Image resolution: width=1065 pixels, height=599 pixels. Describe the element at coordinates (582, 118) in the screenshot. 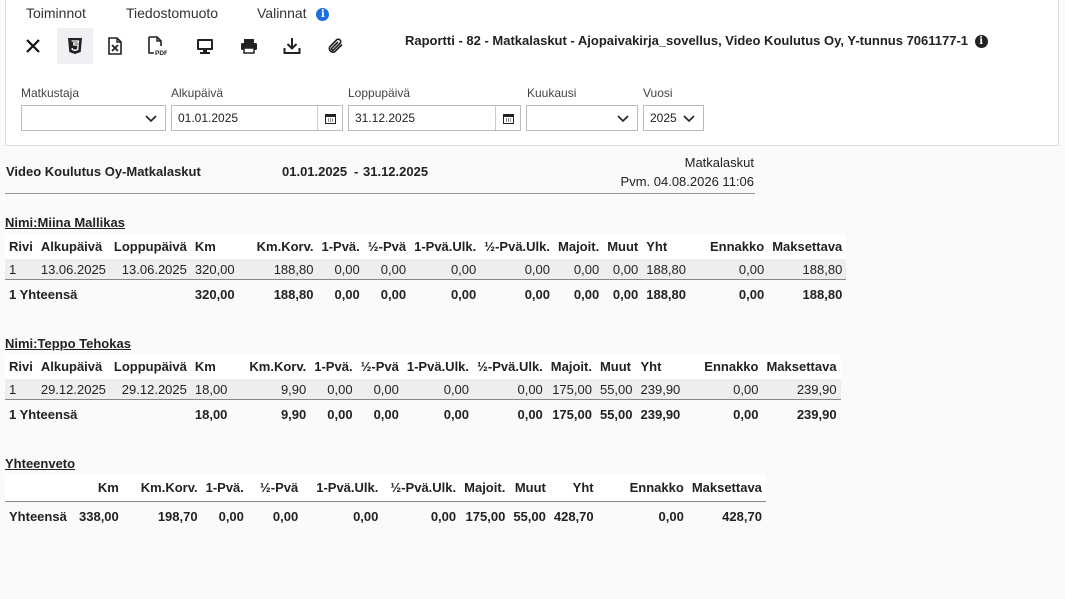

I see `kuukausi-select` at that location.